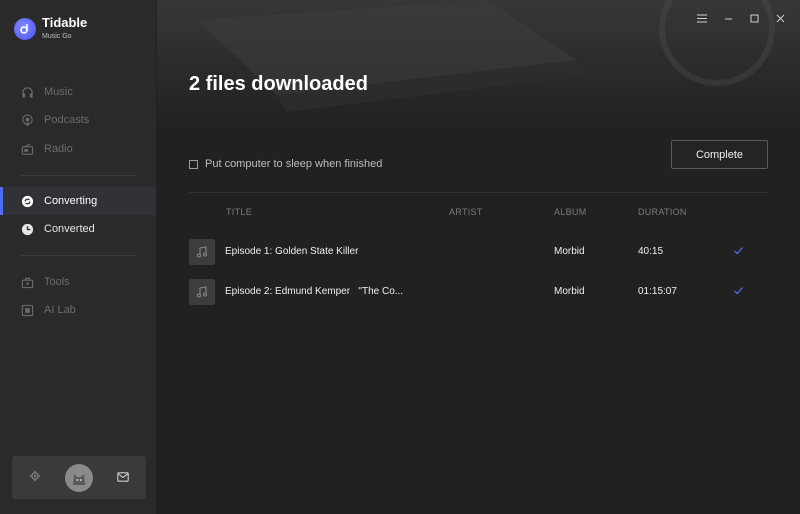 This screenshot has height=514, width=800. What do you see at coordinates (702, 18) in the screenshot?
I see `menu-icon` at bounding box center [702, 18].